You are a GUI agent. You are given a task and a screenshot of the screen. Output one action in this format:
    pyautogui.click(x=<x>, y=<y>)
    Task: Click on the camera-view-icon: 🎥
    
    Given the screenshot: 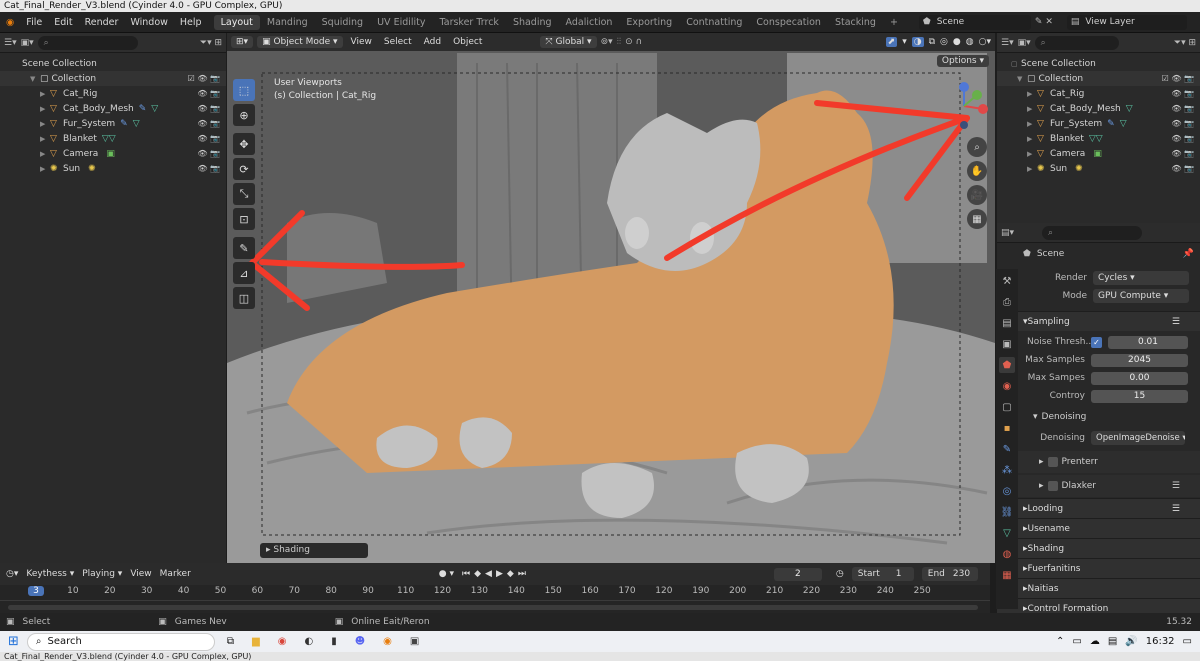 What is the action you would take?
    pyautogui.click(x=977, y=195)
    